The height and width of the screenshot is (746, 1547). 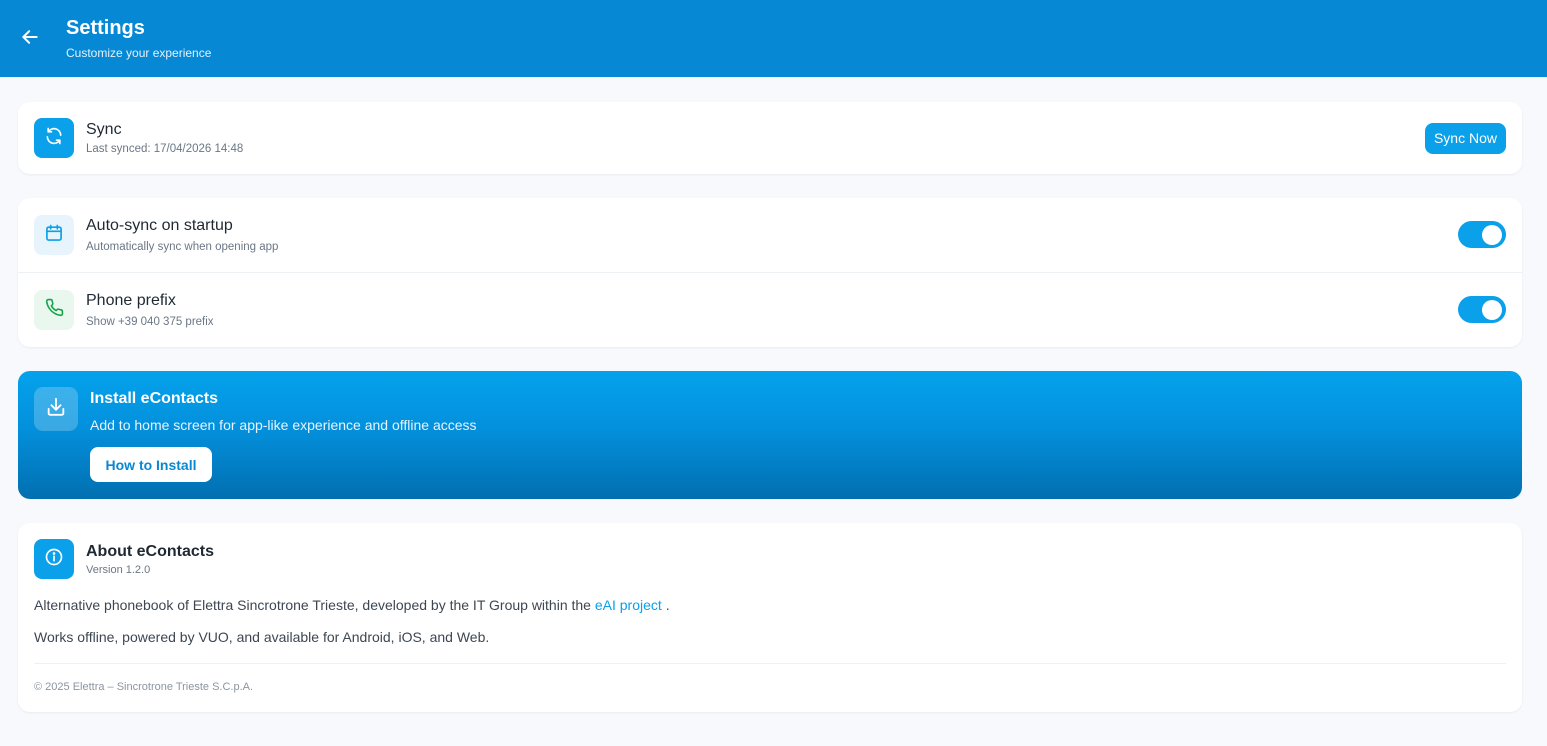 I want to click on calendar-icon, so click(x=54, y=235).